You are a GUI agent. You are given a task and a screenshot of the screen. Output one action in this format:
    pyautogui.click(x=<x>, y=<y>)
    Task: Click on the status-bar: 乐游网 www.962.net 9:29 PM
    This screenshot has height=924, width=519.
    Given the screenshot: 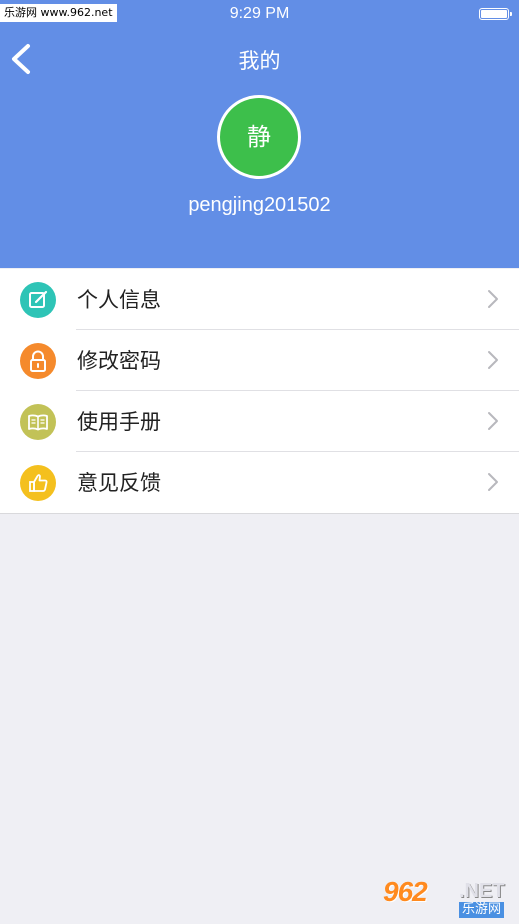 What is the action you would take?
    pyautogui.click(x=259, y=15)
    